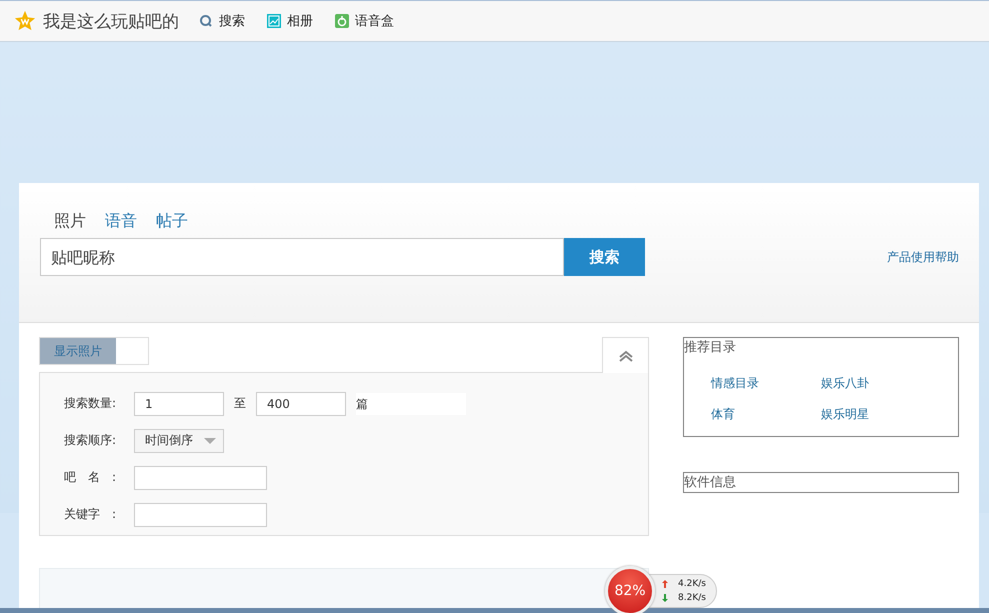 This screenshot has width=989, height=613. I want to click on help-link: 产品使用帮助, so click(923, 257).